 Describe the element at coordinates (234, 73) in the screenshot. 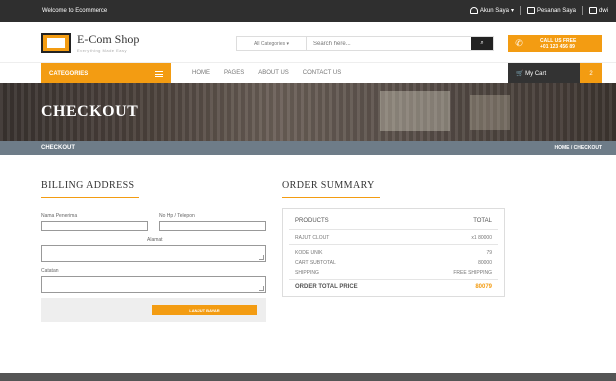

I see `nav-pages: PAGES` at that location.